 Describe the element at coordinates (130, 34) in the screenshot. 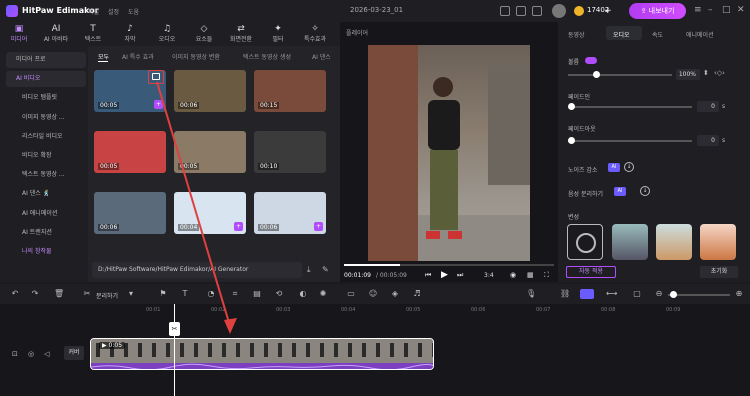

I see `toolbar-item-3: ♪ 자막` at that location.